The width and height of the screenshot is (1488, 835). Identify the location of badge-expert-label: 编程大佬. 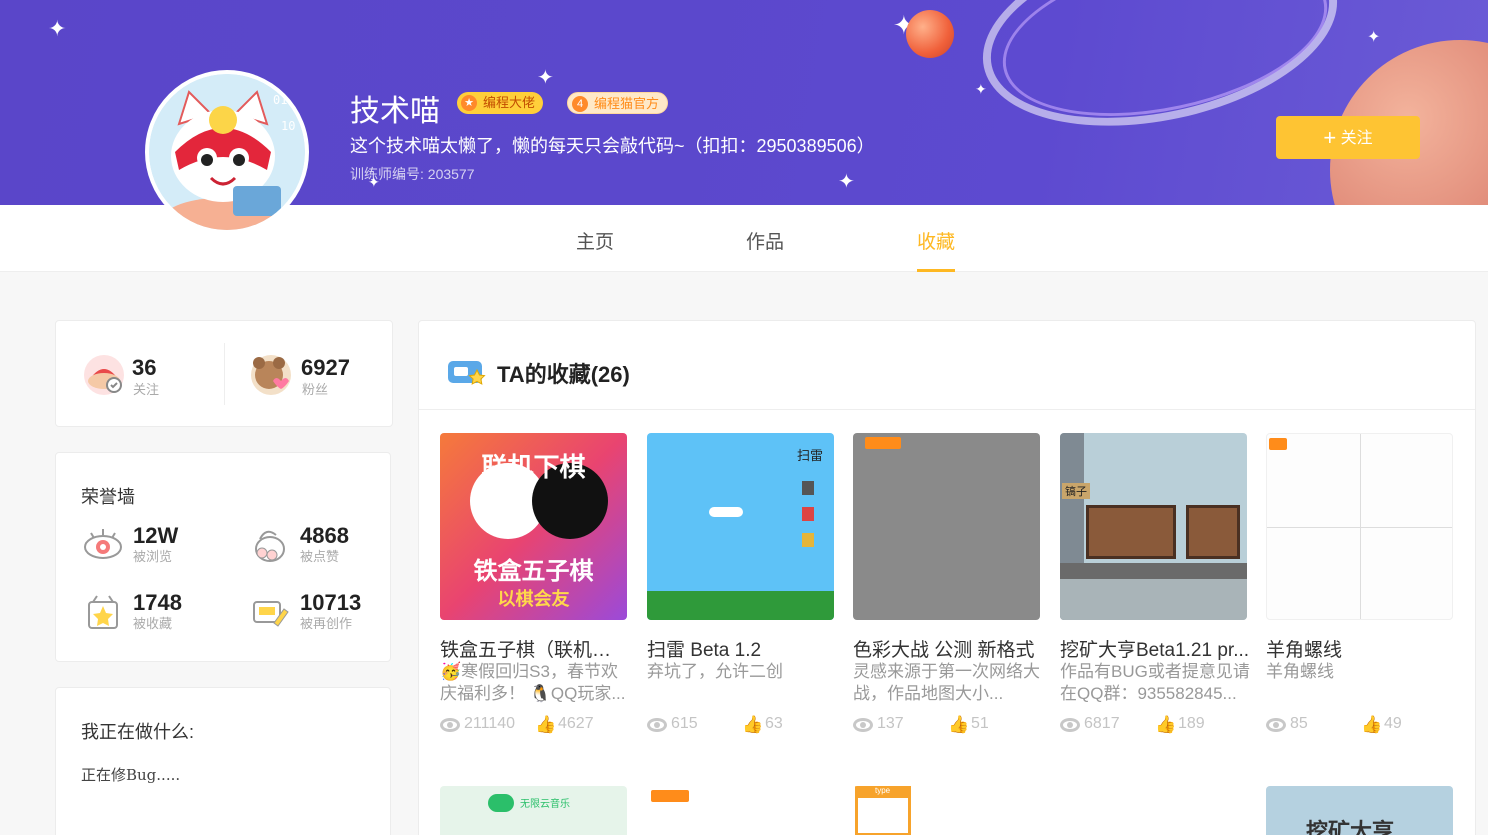
(509, 102).